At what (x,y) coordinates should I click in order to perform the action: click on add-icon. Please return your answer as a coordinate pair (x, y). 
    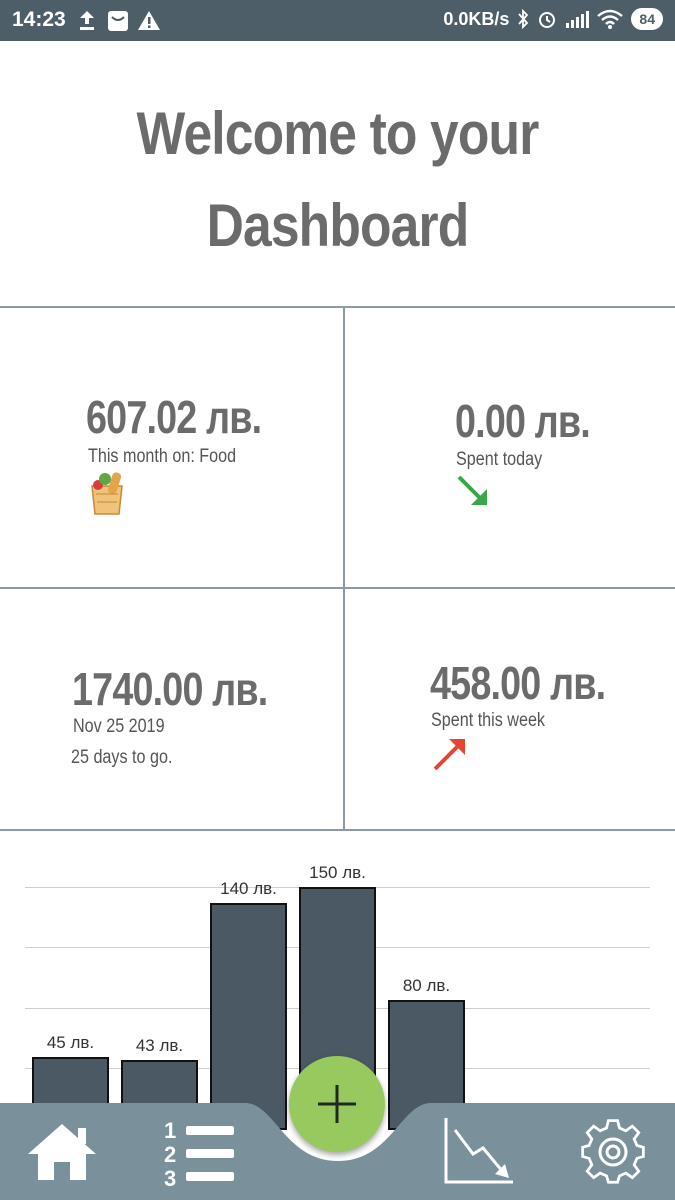
    Looking at the image, I should click on (337, 1104).